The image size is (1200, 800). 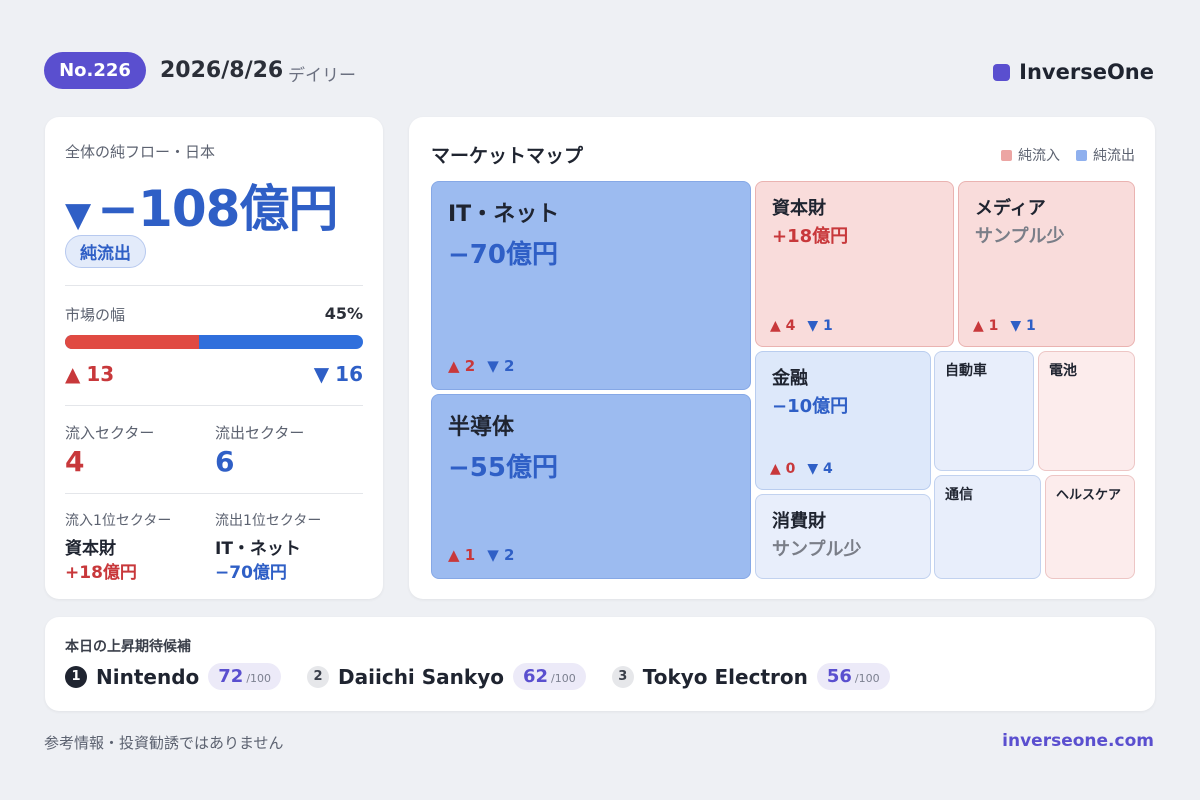 What do you see at coordinates (1089, 495) in the screenshot?
I see `sector-name: ヘルスケア` at bounding box center [1089, 495].